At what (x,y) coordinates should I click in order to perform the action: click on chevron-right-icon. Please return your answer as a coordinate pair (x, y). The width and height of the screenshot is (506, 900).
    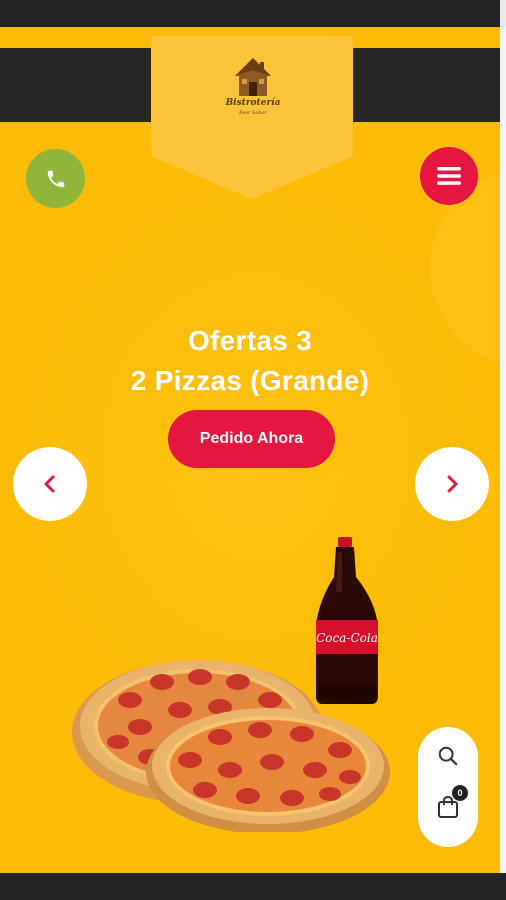
    Looking at the image, I should click on (452, 484).